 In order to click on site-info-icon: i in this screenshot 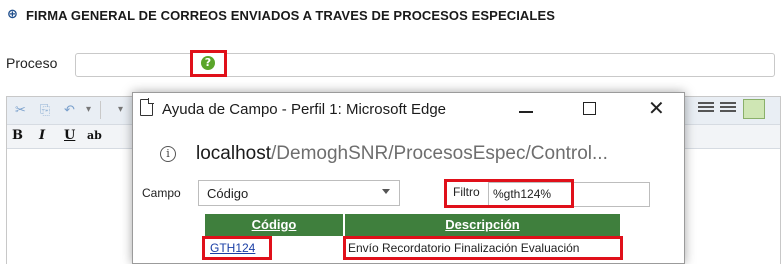, I will do `click(168, 154)`.